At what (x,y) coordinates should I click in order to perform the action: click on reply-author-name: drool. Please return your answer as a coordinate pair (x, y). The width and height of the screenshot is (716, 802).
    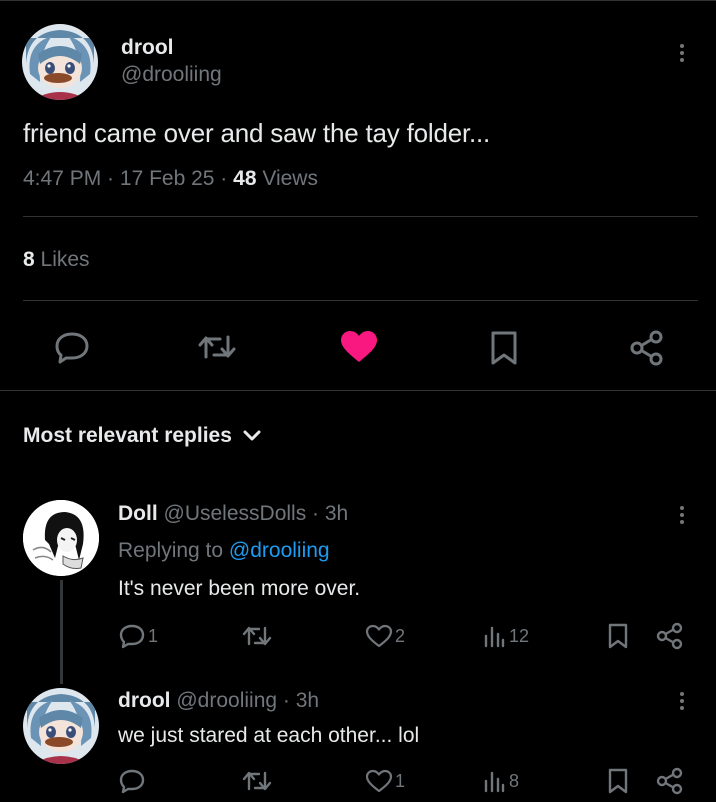
    Looking at the image, I should click on (144, 701).